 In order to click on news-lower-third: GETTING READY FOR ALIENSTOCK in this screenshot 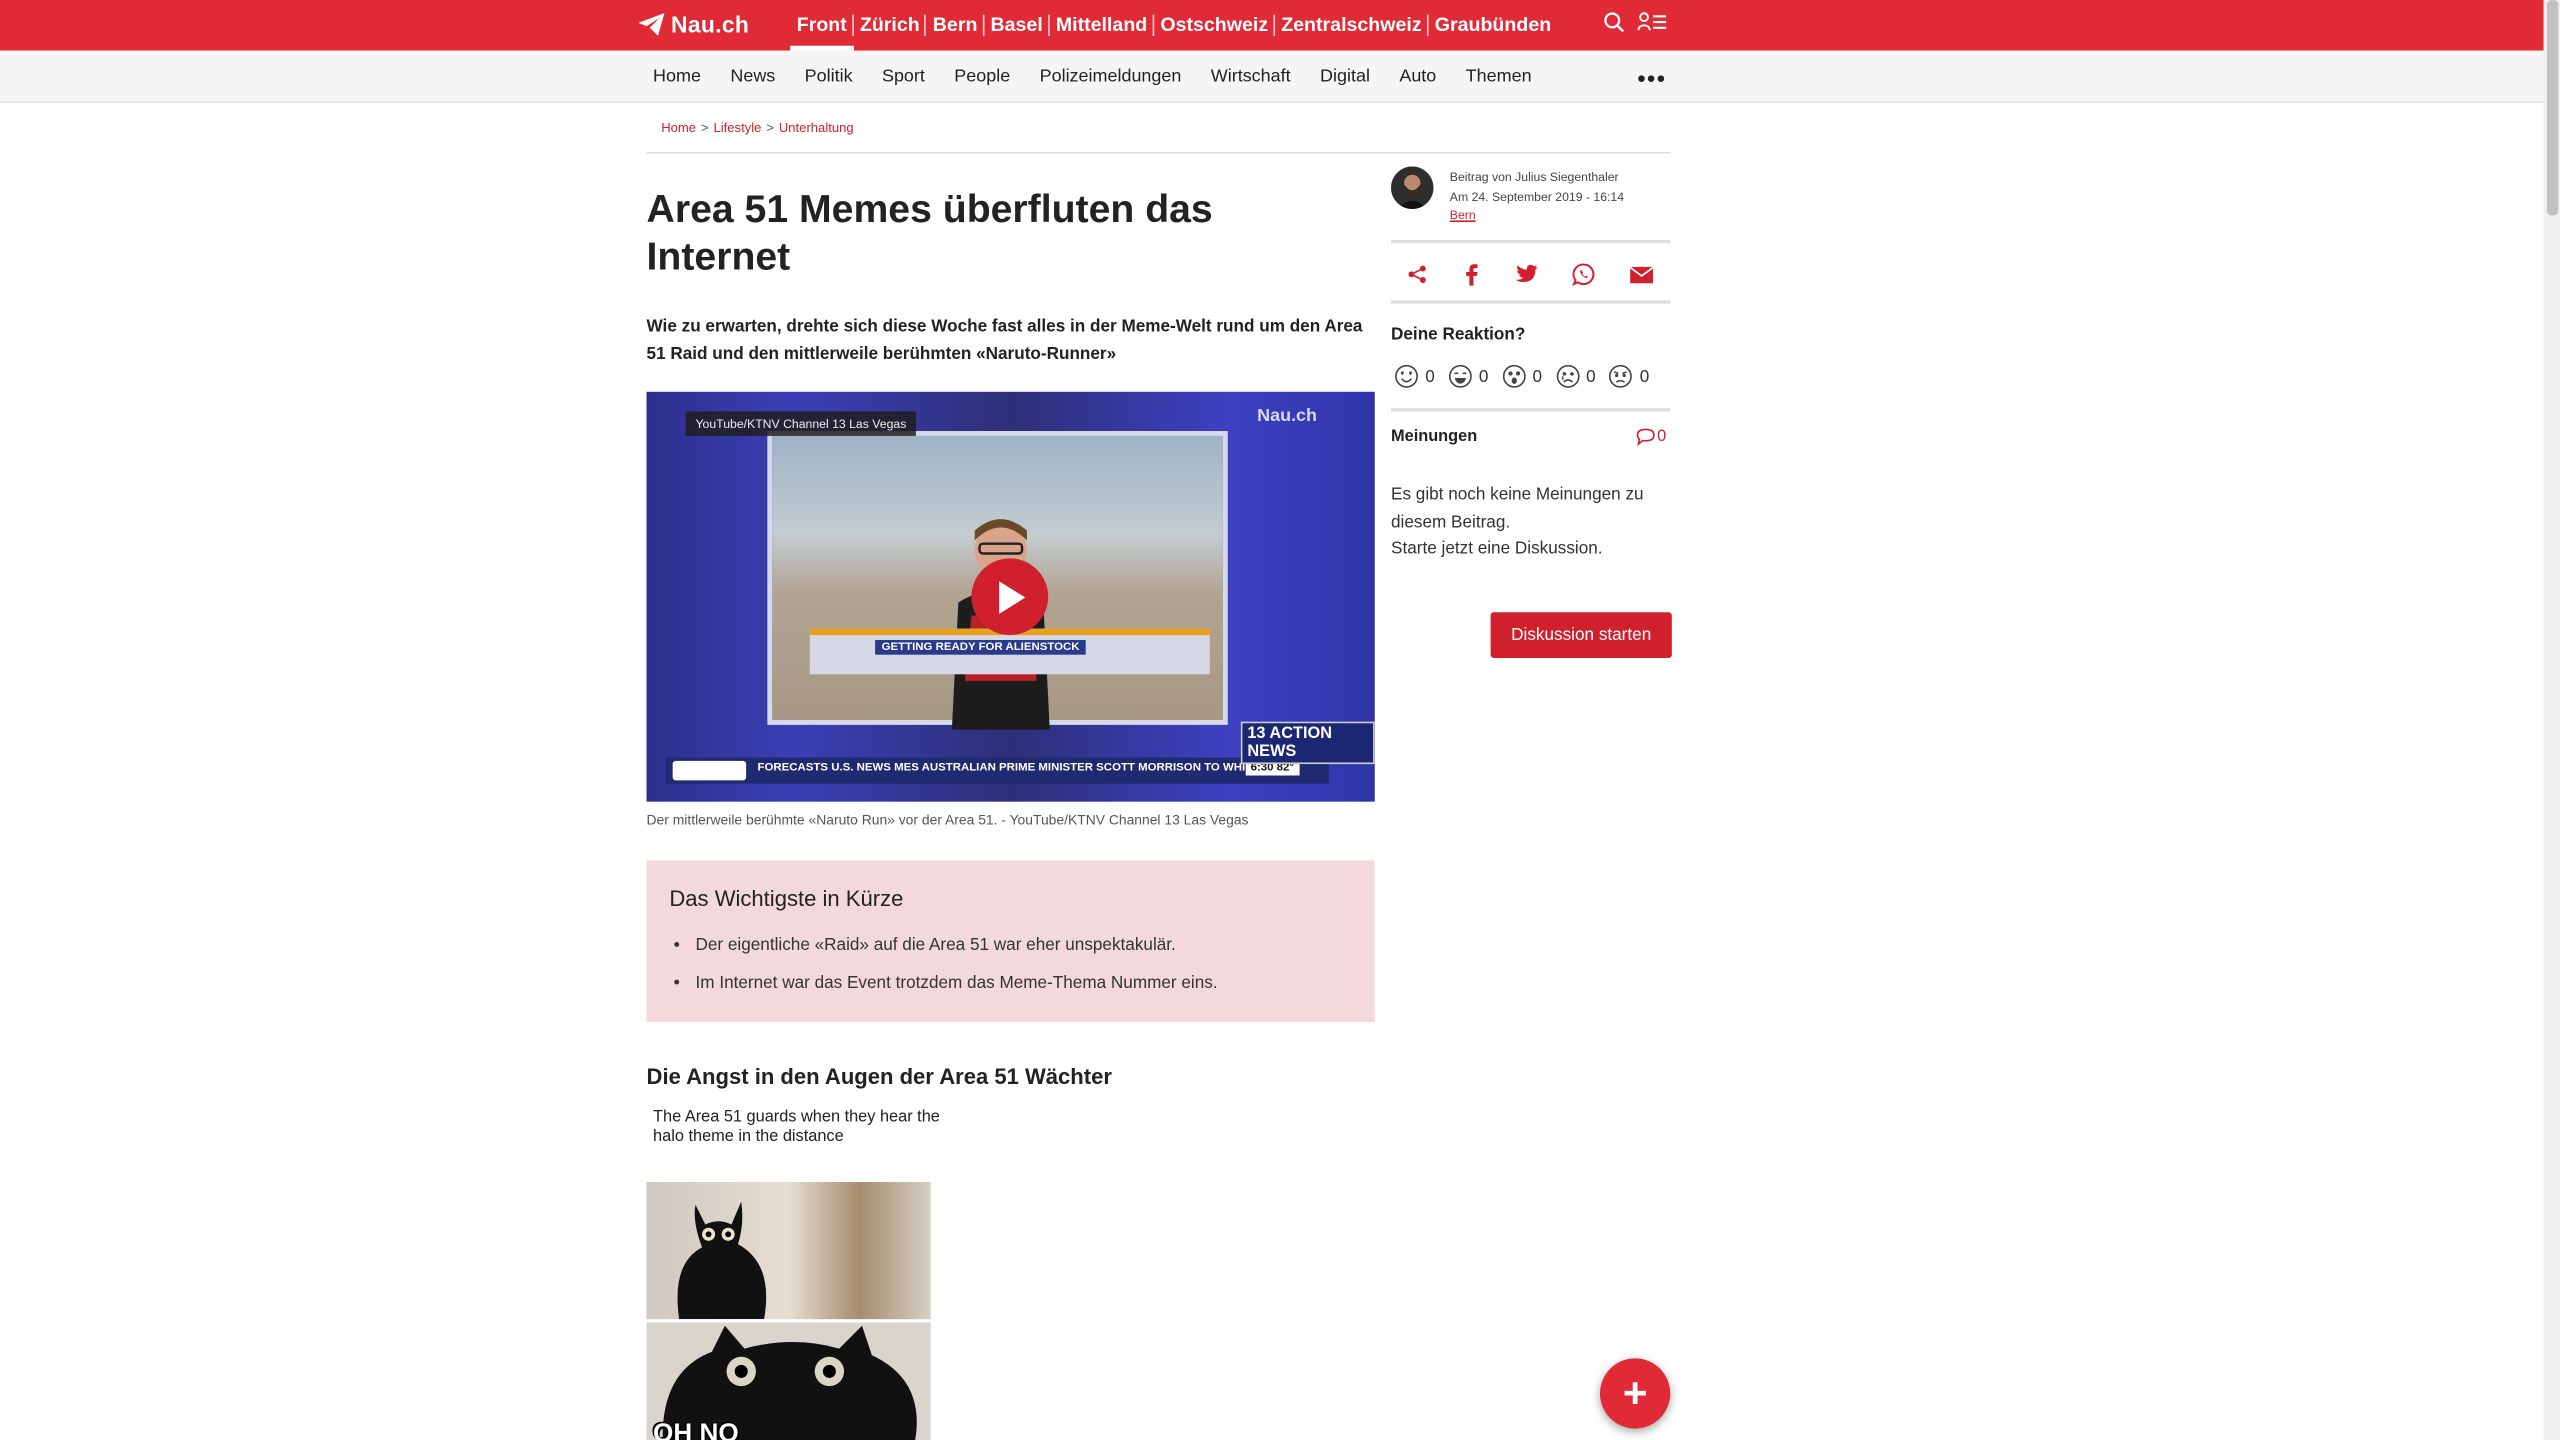, I will do `click(1009, 651)`.